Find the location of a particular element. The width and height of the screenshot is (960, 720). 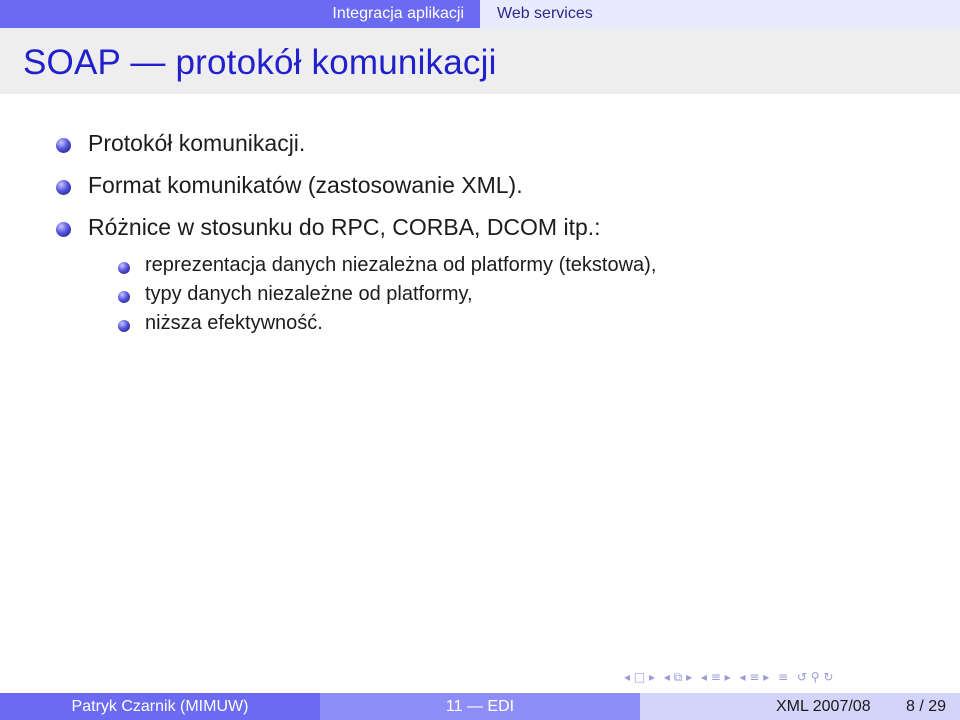

headline-subsection-area: Web services is located at coordinates (720, 14).